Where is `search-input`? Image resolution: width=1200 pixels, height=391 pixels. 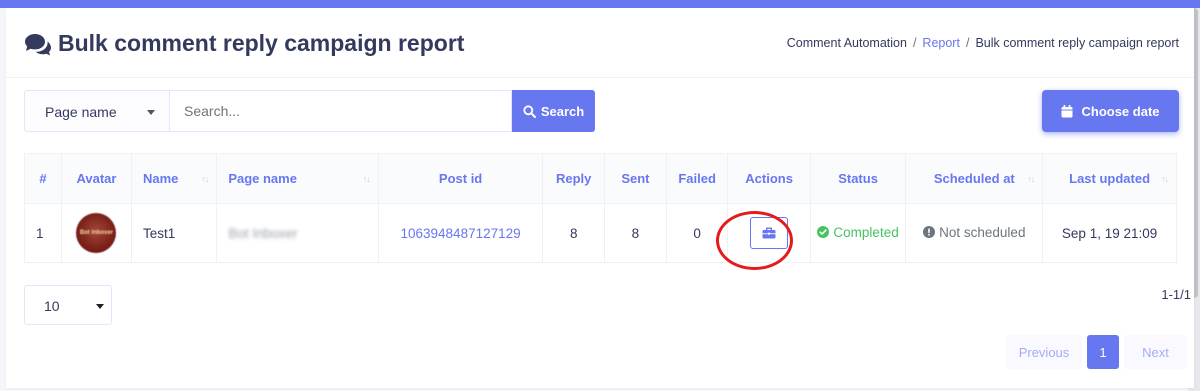
search-input is located at coordinates (341, 111).